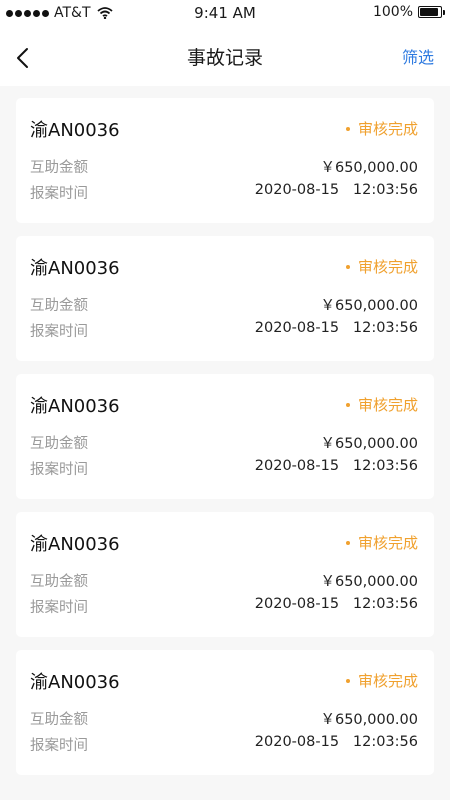  Describe the element at coordinates (225, 13) in the screenshot. I see `status-bar: AT&T 9:41 AM 100%` at that location.